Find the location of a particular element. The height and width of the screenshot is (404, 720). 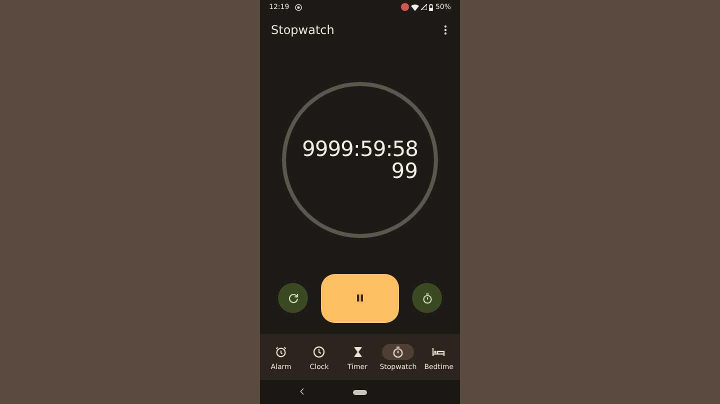

battery-icon is located at coordinates (431, 7).